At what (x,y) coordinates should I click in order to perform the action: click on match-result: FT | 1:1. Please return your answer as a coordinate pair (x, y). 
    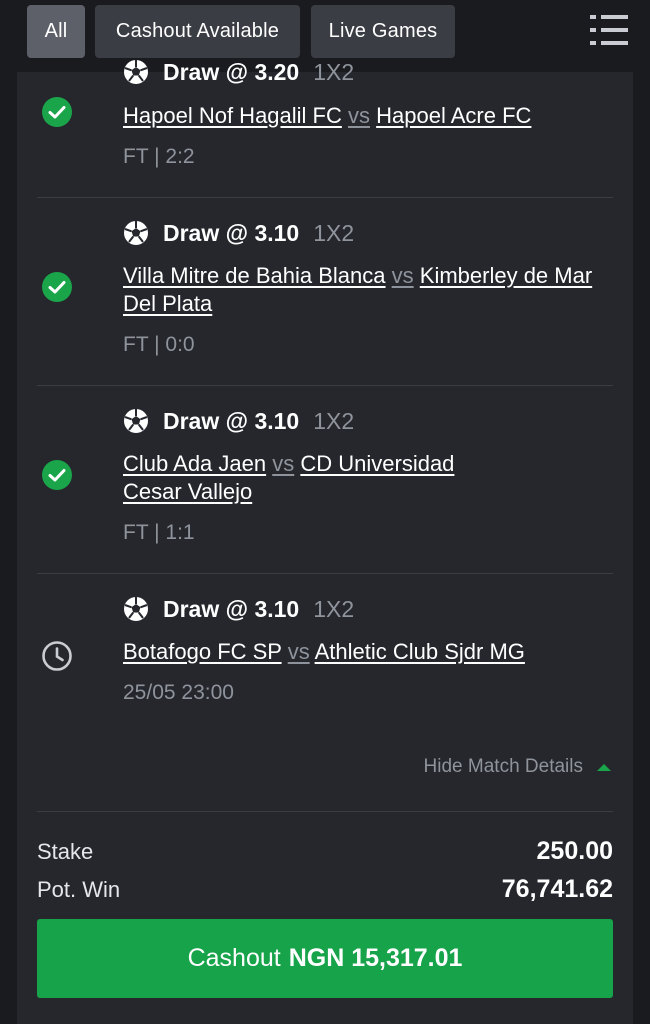
    Looking at the image, I should click on (159, 532).